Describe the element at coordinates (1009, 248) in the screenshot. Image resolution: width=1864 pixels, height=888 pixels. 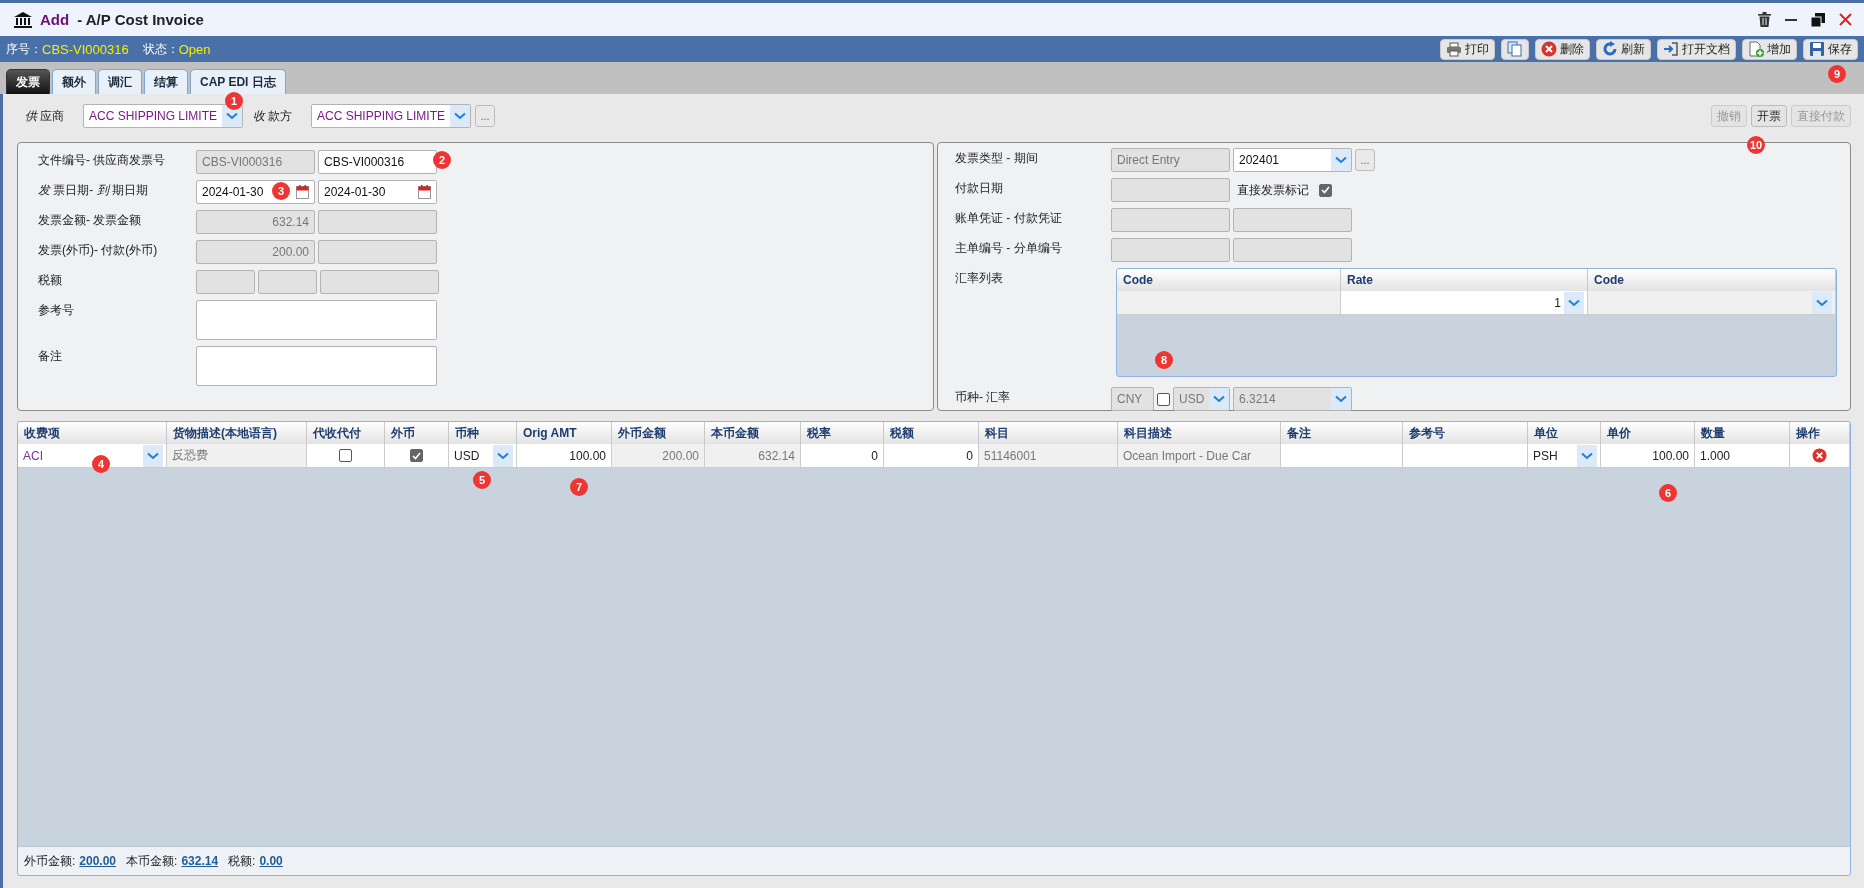
I see `field-label: 主单编号 - 分单编号` at that location.